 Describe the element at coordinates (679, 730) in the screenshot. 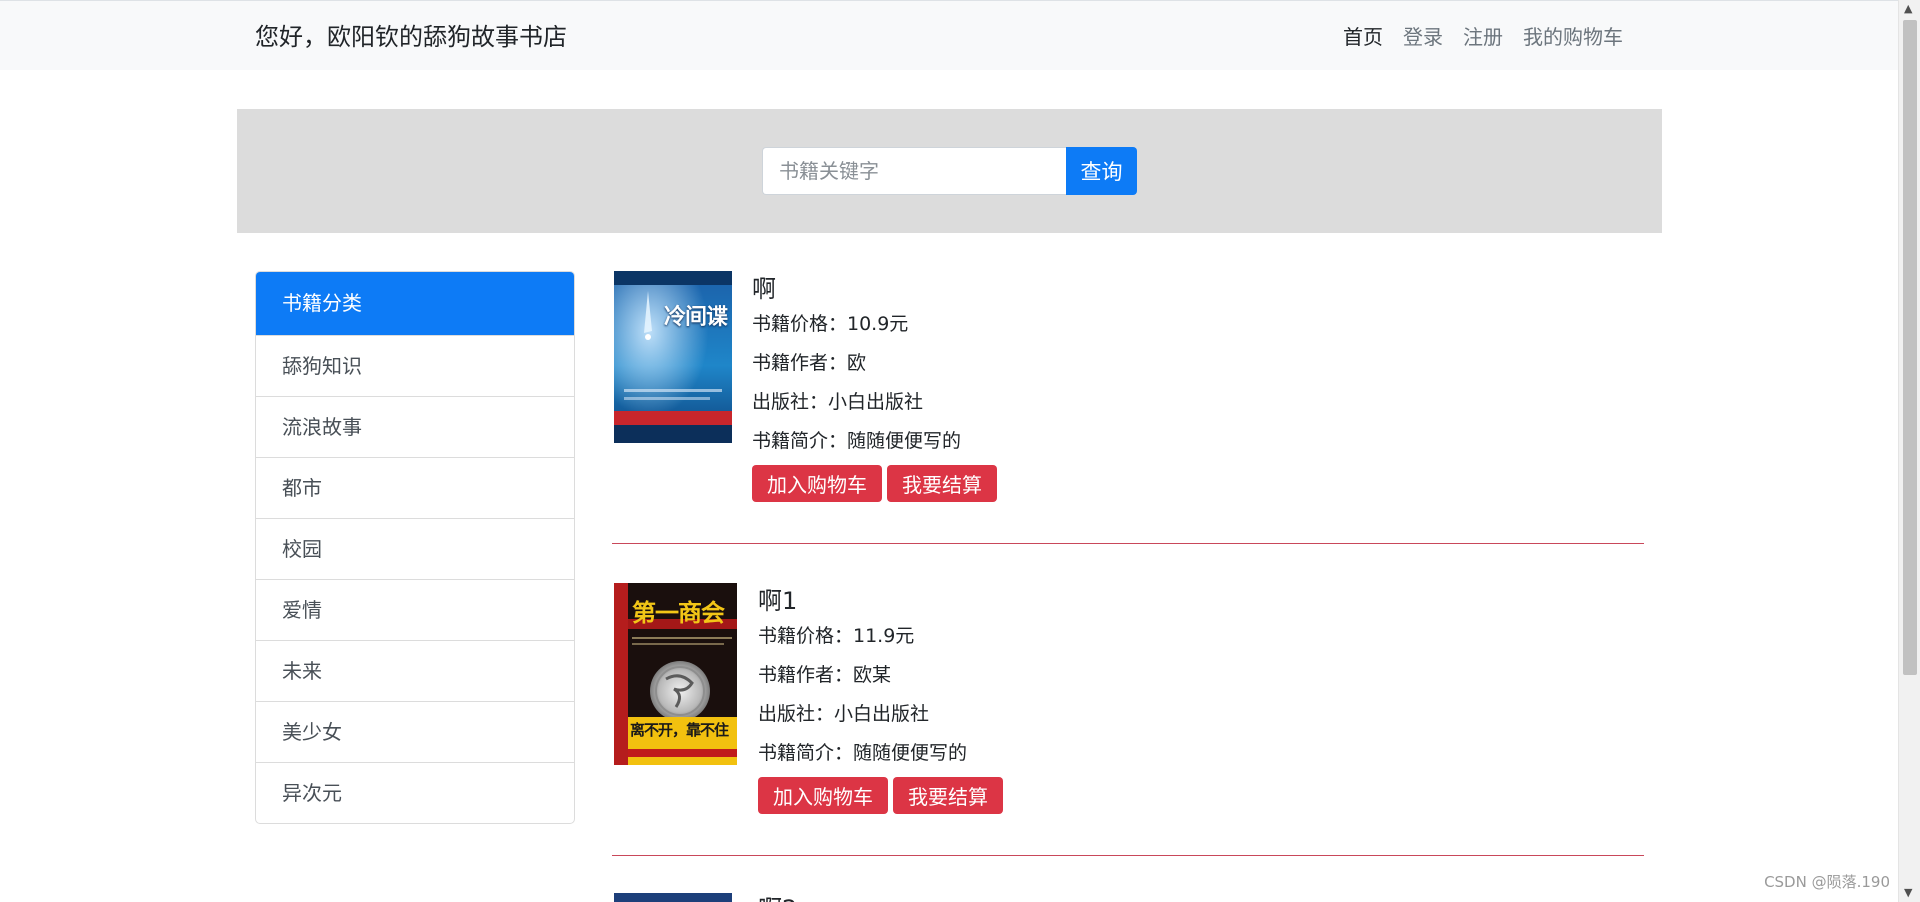

I see `book-cover-subtitle: 离不开，靠不住` at that location.